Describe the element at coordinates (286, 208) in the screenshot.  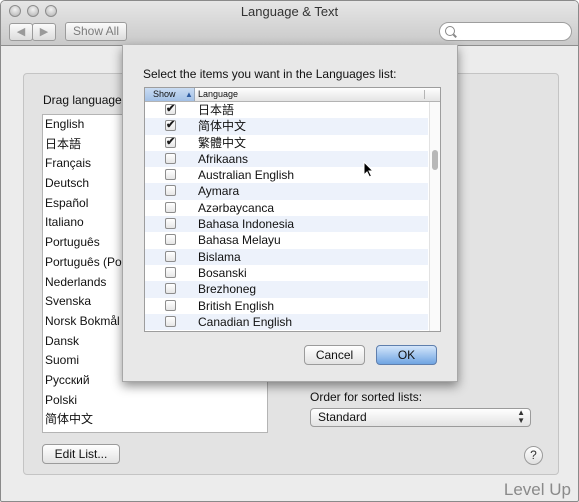
I see `table-row: Azərbaycanca` at that location.